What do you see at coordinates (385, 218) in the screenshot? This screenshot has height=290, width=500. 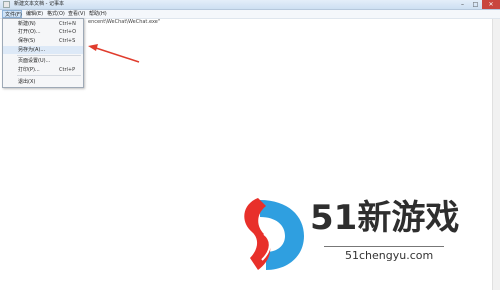 I see `watermark-brand: 51新游戏` at bounding box center [385, 218].